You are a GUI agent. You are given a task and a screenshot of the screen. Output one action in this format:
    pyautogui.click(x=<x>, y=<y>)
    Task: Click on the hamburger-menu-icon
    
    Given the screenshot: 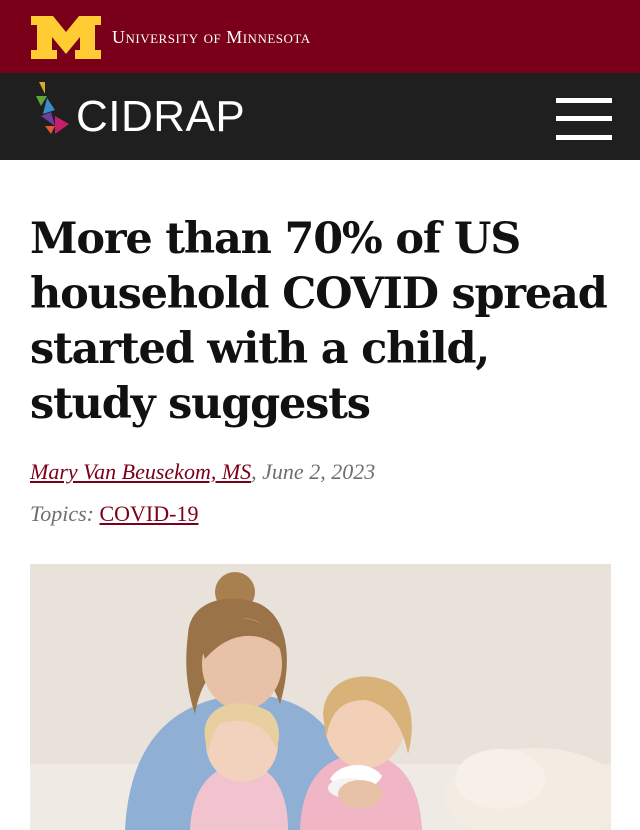 What is the action you would take?
    pyautogui.click(x=584, y=100)
    